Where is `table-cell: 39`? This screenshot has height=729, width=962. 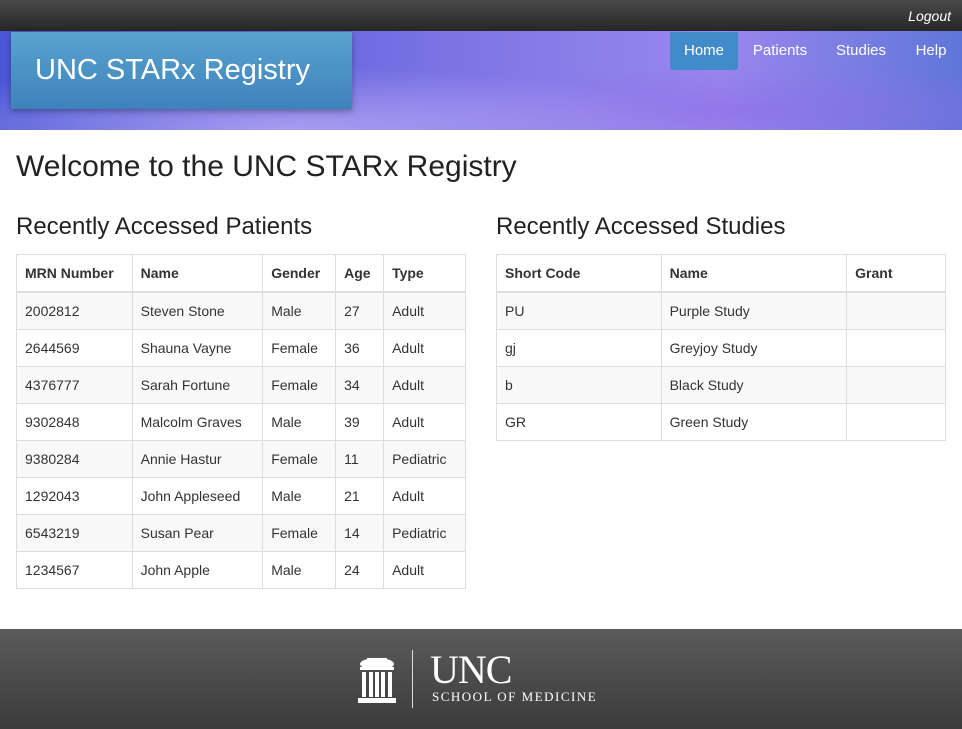
table-cell: 39 is located at coordinates (360, 422).